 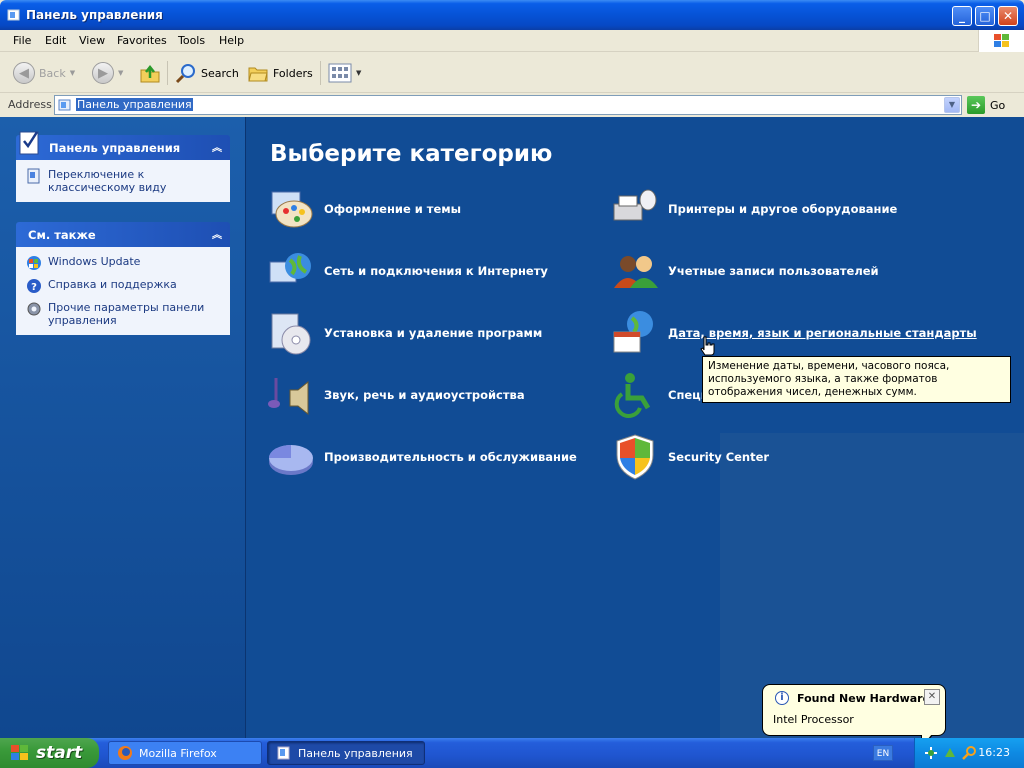 What do you see at coordinates (1008, 16) in the screenshot?
I see `close-button: ✕` at bounding box center [1008, 16].